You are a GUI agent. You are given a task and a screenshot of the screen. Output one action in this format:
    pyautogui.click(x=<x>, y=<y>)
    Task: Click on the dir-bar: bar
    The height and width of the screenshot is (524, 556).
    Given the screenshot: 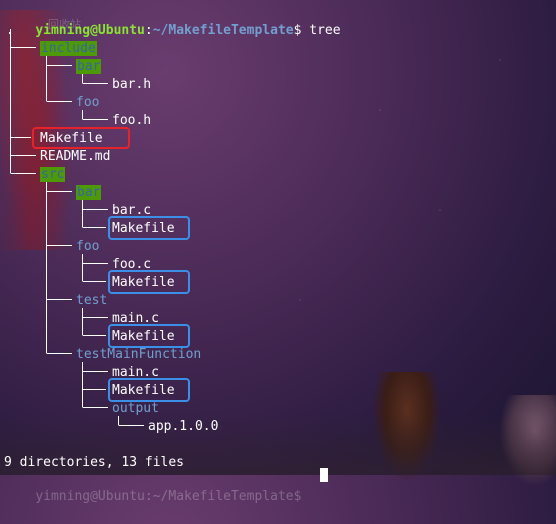 What is the action you would take?
    pyautogui.click(x=89, y=66)
    